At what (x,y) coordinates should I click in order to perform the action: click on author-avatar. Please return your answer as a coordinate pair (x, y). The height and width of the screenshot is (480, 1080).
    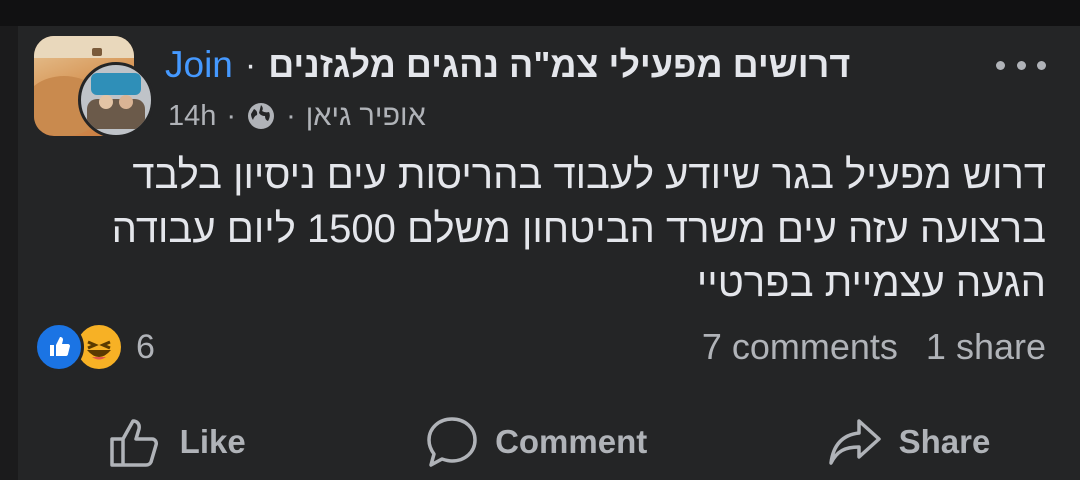
    Looking at the image, I should click on (116, 100).